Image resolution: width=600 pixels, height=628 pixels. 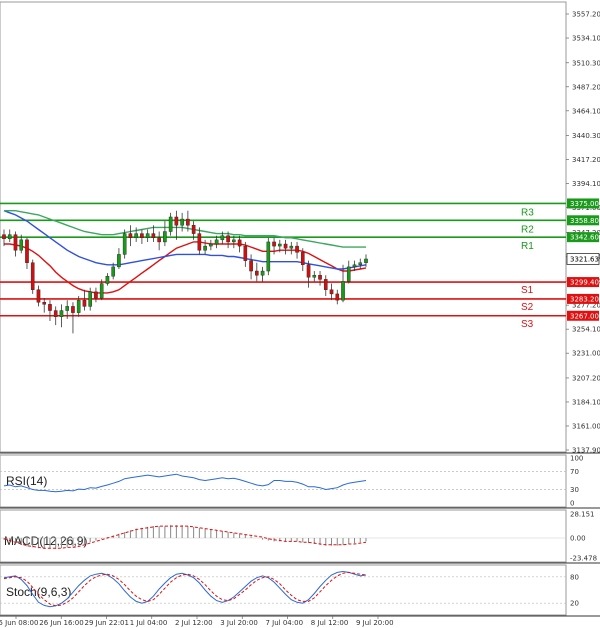 I want to click on rsi-tick-label: 100, so click(x=576, y=459).